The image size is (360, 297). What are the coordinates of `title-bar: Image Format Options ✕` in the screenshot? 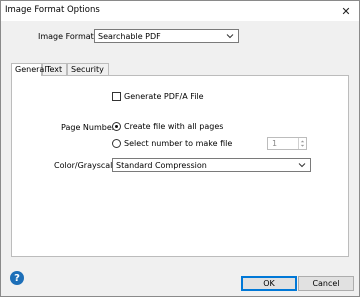 It's located at (180, 11).